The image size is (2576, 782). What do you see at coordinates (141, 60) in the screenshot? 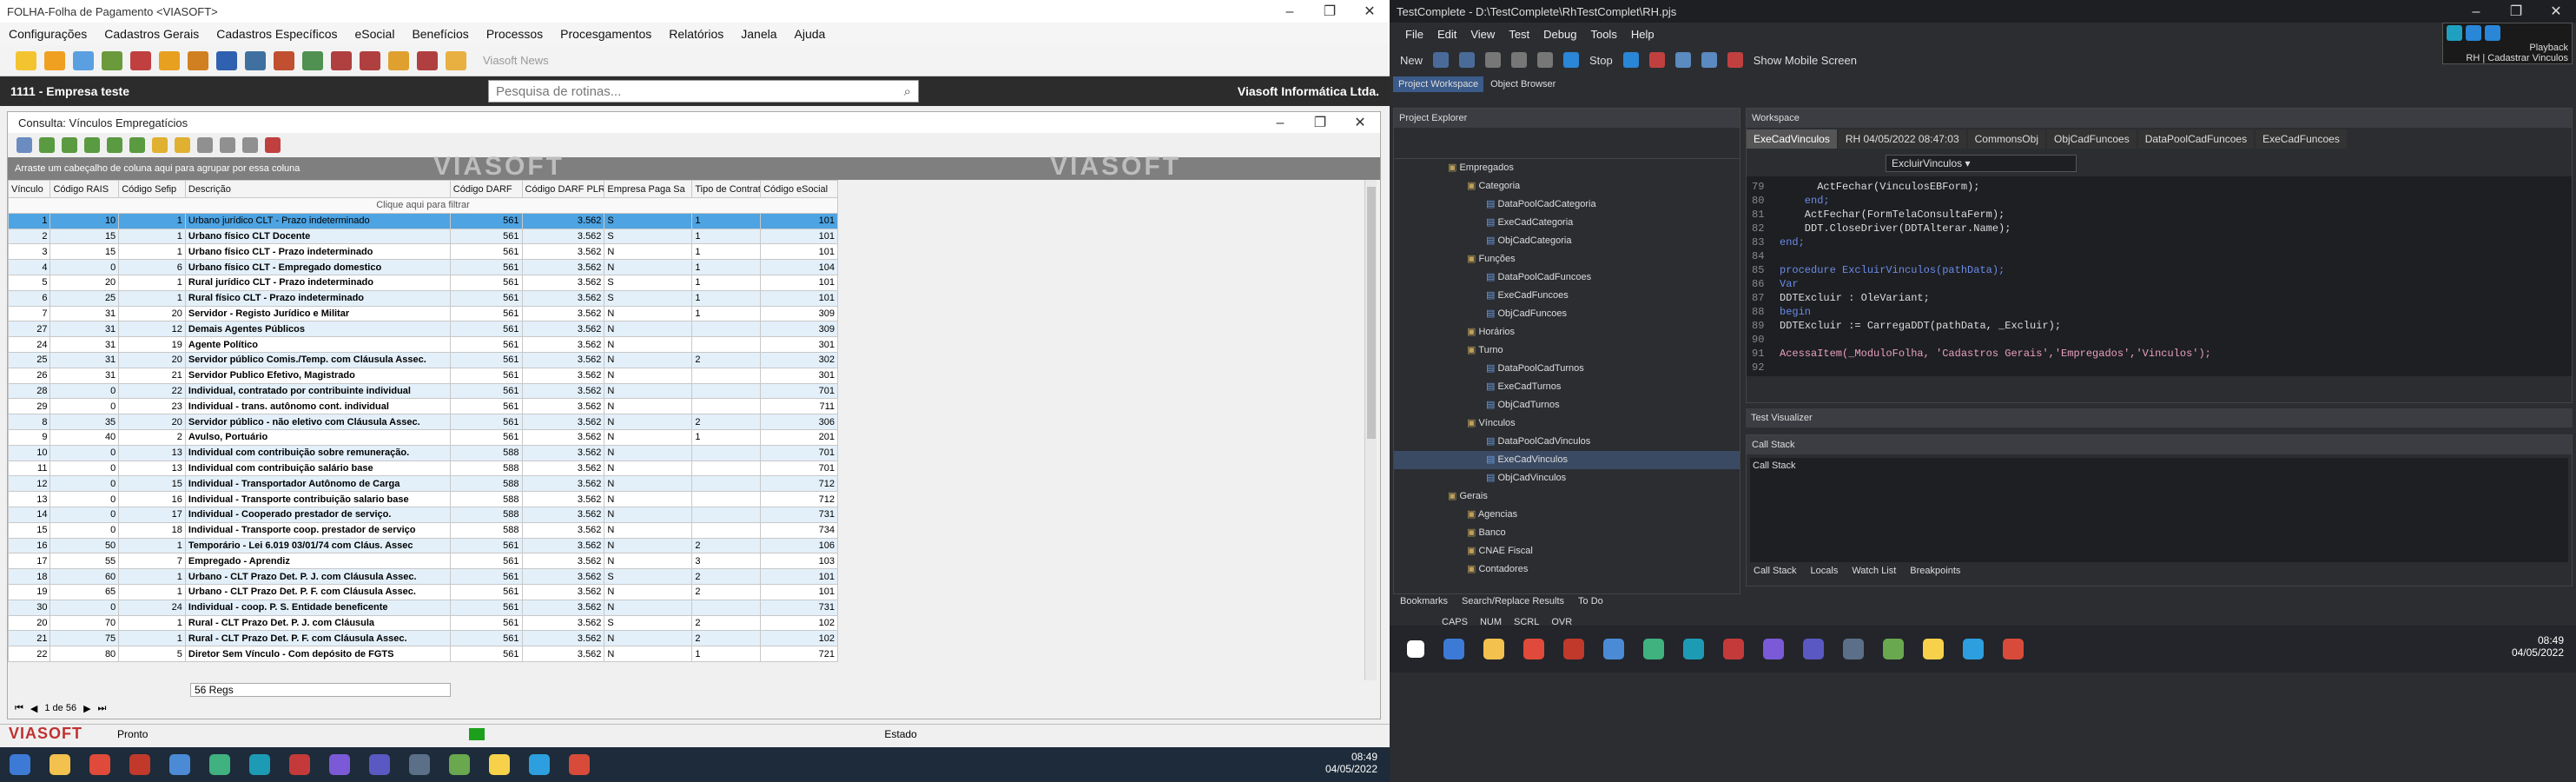
I see `report-icon` at bounding box center [141, 60].